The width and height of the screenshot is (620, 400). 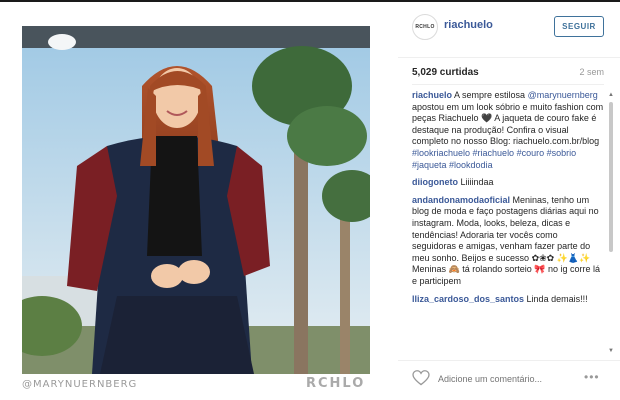 What do you see at coordinates (468, 25) in the screenshot?
I see `username-link: riachuelo` at bounding box center [468, 25].